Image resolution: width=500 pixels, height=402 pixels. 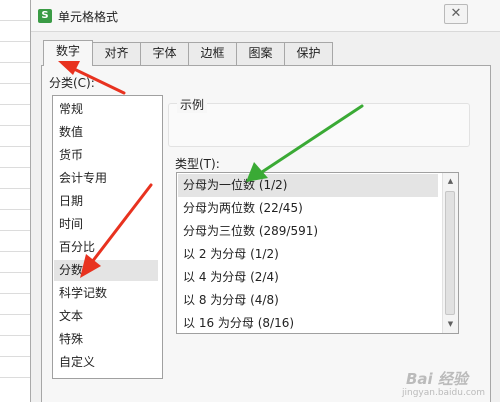 I want to click on category-item-currency: 货币, so click(x=106, y=155).